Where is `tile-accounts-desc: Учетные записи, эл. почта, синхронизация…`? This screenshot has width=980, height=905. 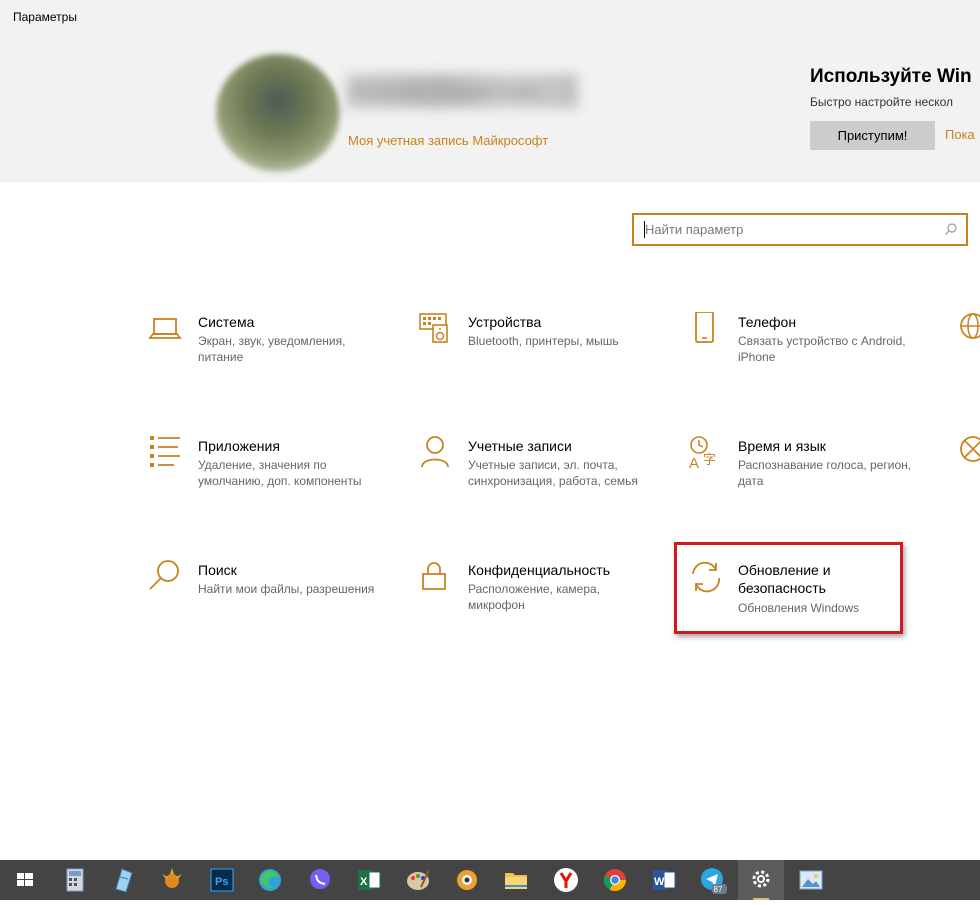
tile-accounts-desc: Учетные записи, эл. почта, синхронизация… is located at coordinates (553, 473).